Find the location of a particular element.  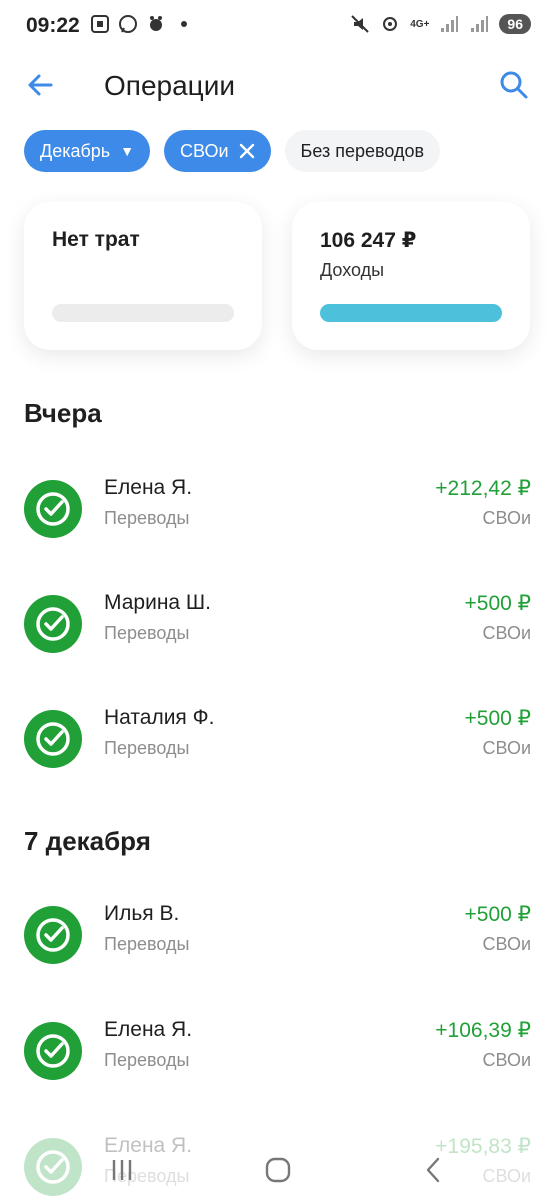

home-icon is located at coordinates (278, 1170).